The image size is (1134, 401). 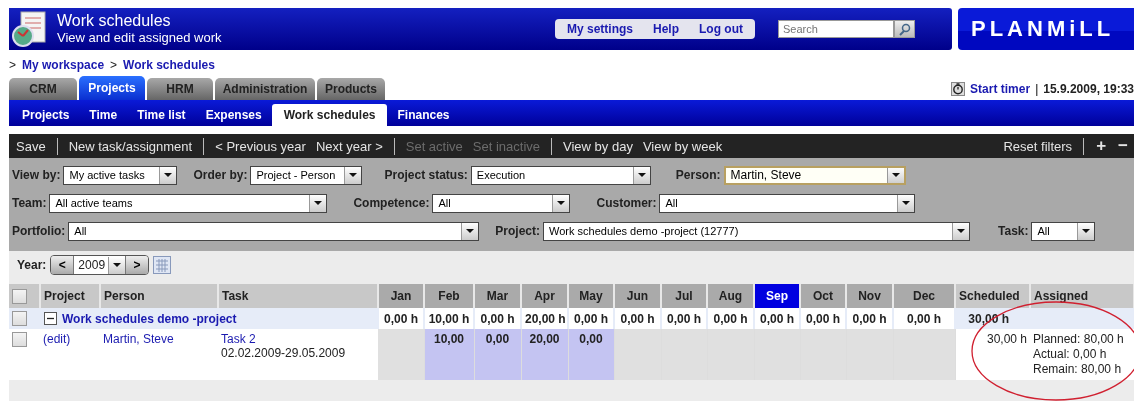 I want to click on column-header: Mar, so click(x=497, y=296).